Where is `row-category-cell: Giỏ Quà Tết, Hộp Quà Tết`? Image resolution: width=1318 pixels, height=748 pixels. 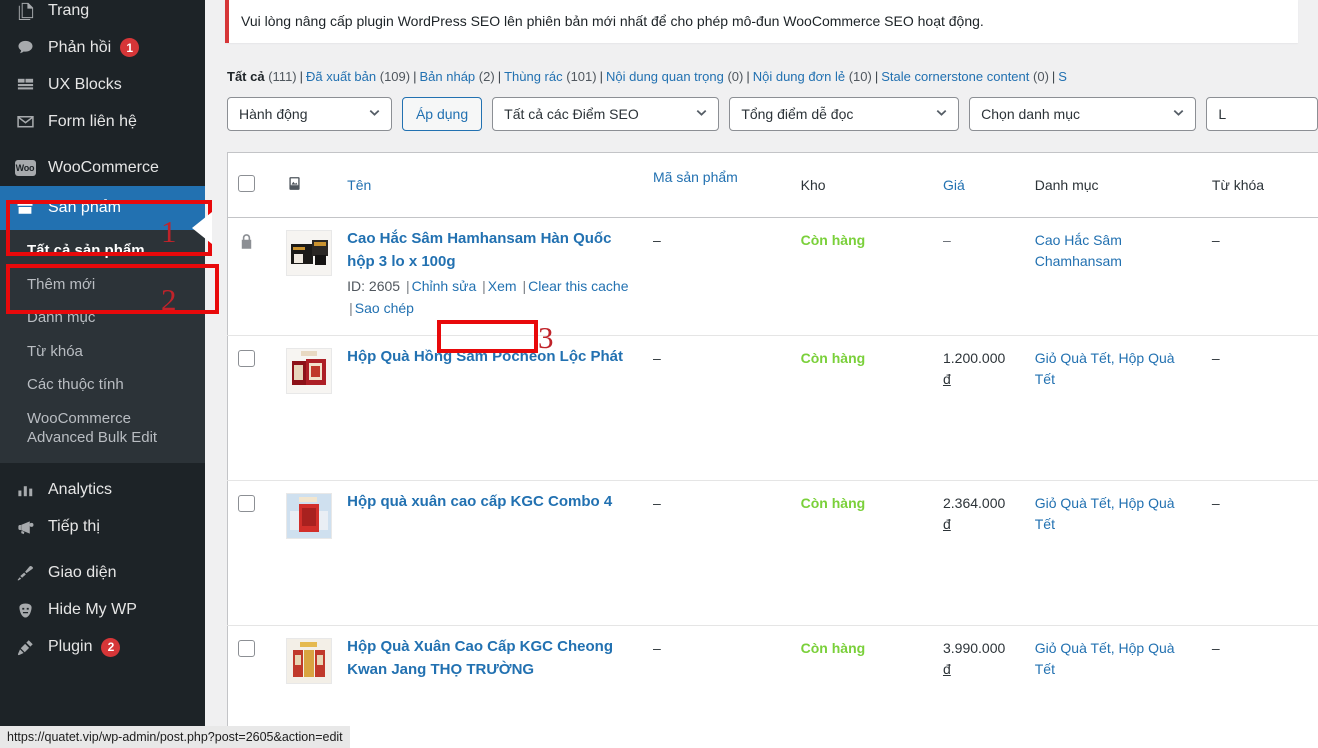 row-category-cell: Giỏ Quà Tết, Hộp Quà Tết is located at coordinates (1113, 686).